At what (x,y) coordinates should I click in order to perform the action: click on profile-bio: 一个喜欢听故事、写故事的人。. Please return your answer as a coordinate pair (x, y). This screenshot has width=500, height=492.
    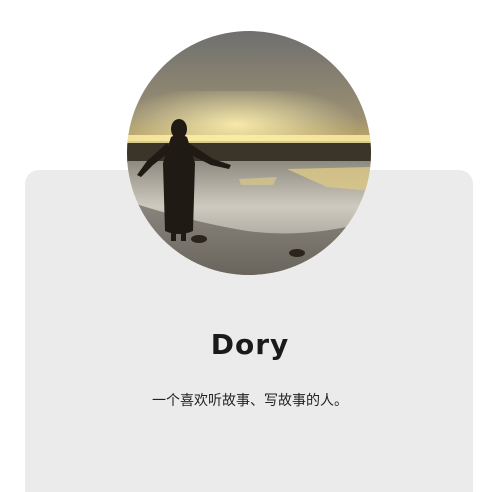
    Looking at the image, I should click on (250, 401).